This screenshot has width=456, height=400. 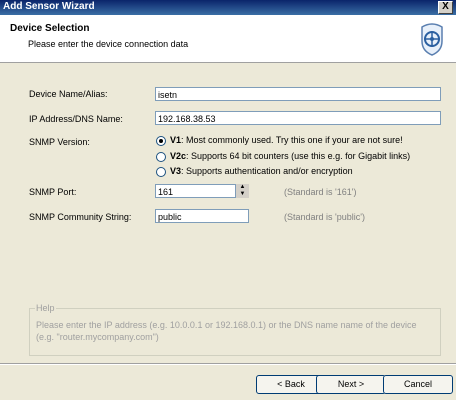 What do you see at coordinates (298, 118) in the screenshot?
I see `ip-address-field: 192.168.38.53` at bounding box center [298, 118].